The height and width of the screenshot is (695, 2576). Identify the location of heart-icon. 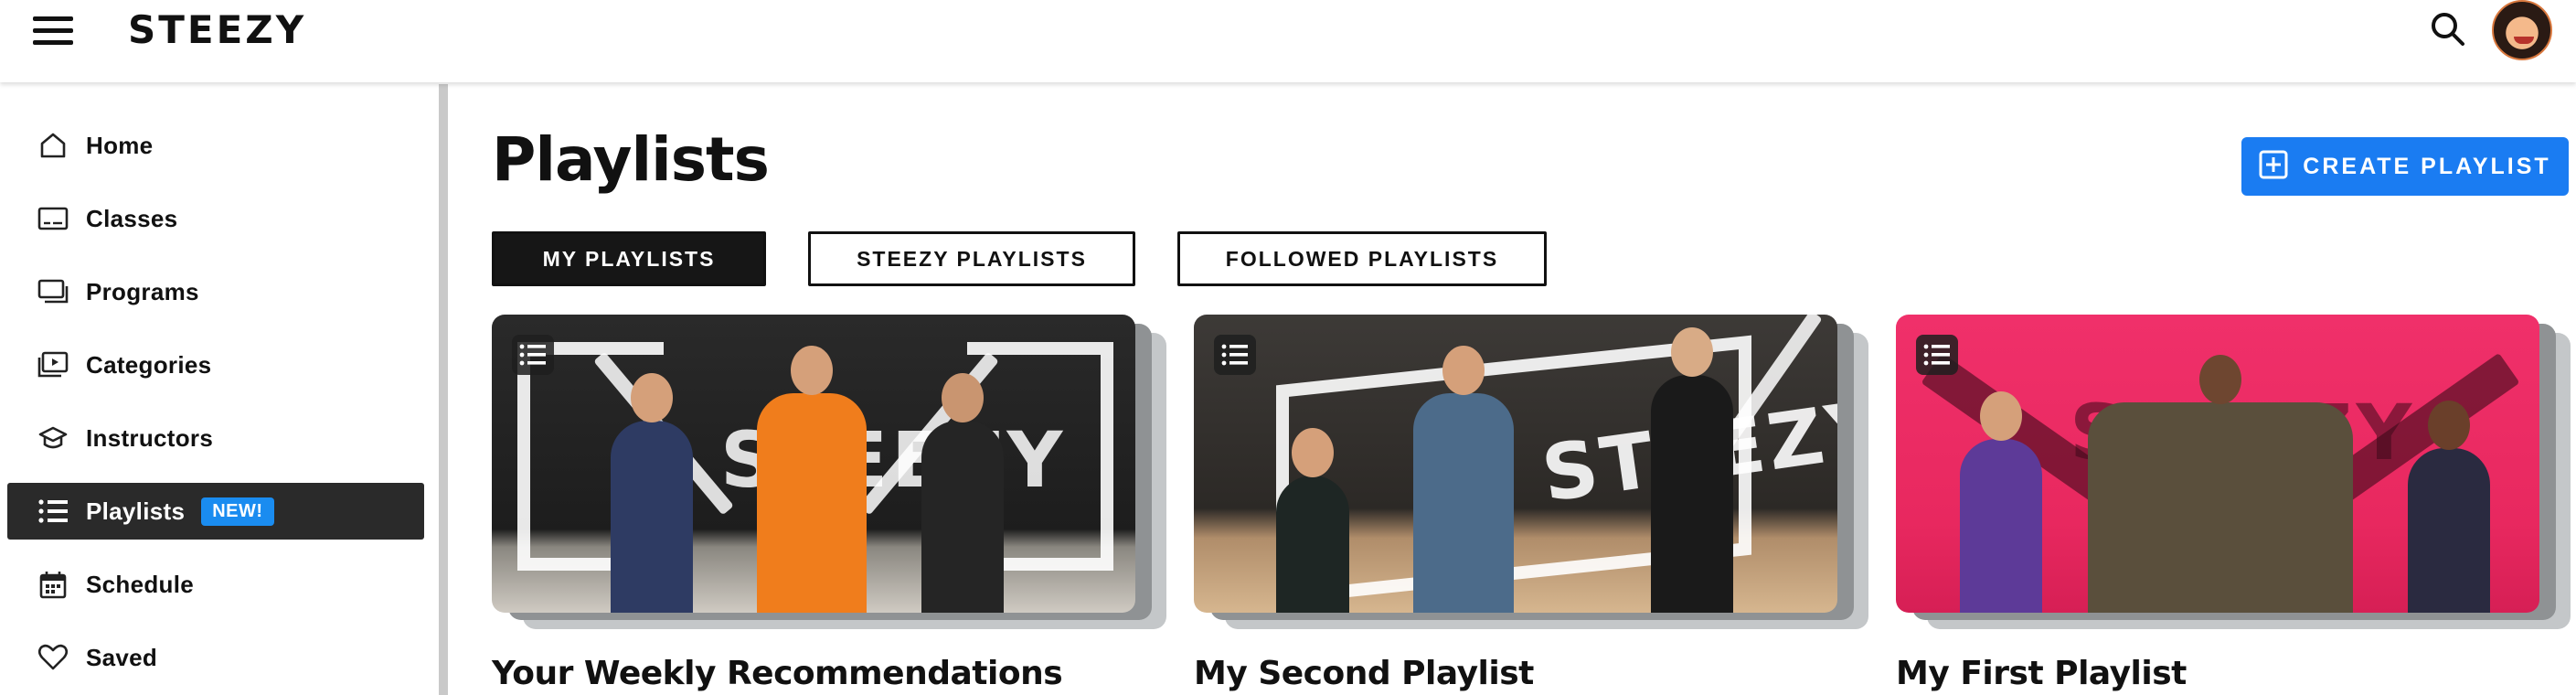
(53, 657).